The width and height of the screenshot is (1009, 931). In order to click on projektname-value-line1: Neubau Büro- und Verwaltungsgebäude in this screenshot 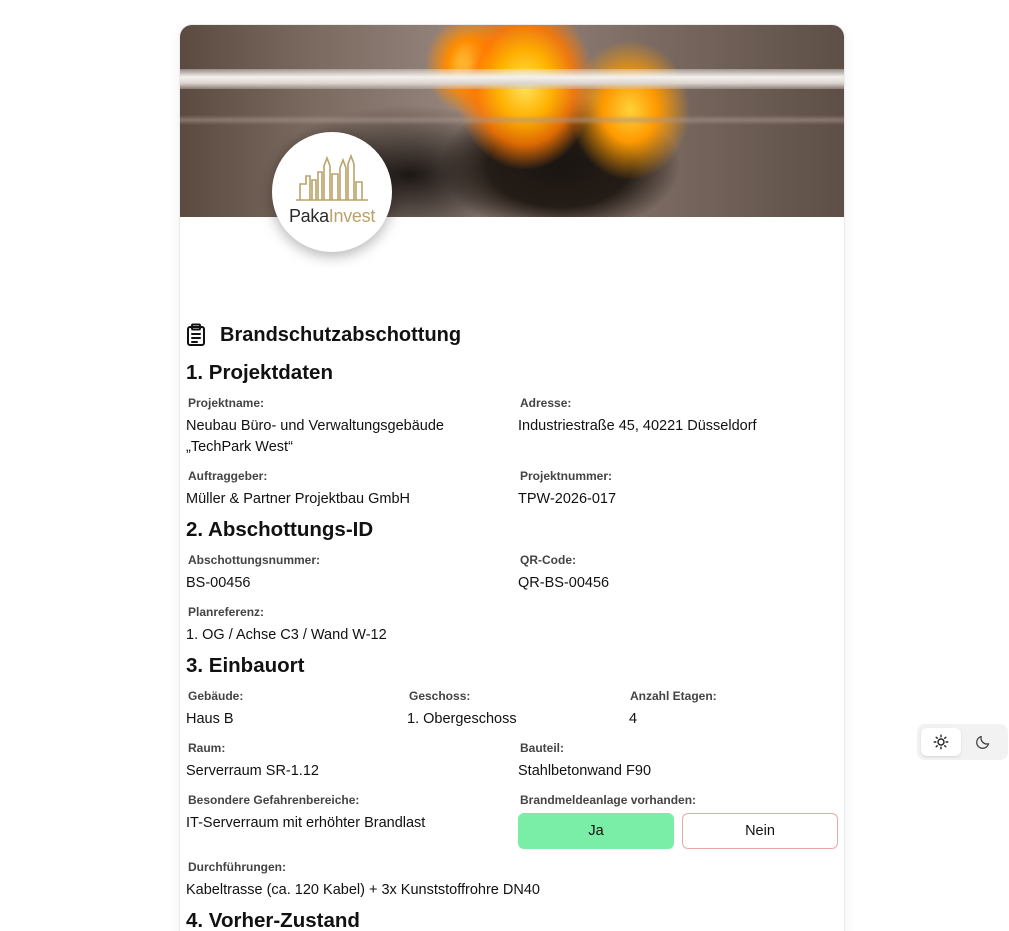, I will do `click(315, 426)`.